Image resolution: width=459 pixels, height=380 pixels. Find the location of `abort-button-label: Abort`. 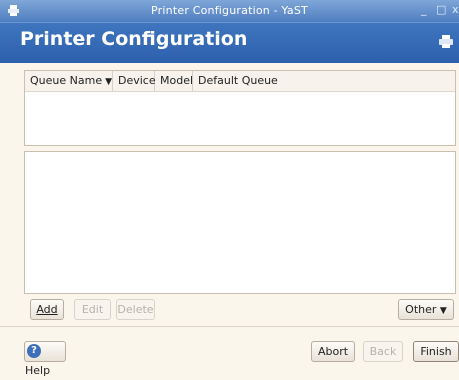

abort-button-label: Abort is located at coordinates (333, 351).